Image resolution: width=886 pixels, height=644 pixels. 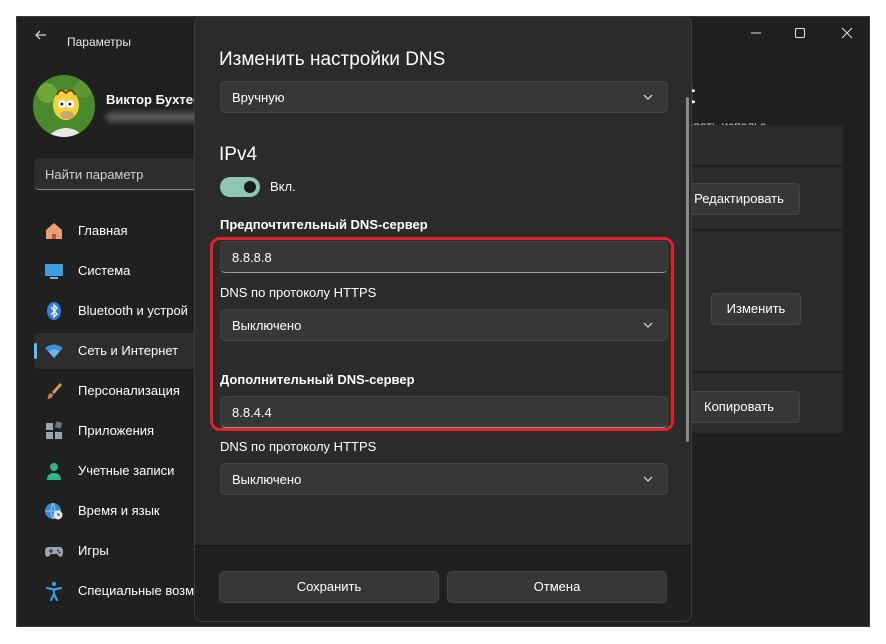 I want to click on minimize-button, so click(x=756, y=34).